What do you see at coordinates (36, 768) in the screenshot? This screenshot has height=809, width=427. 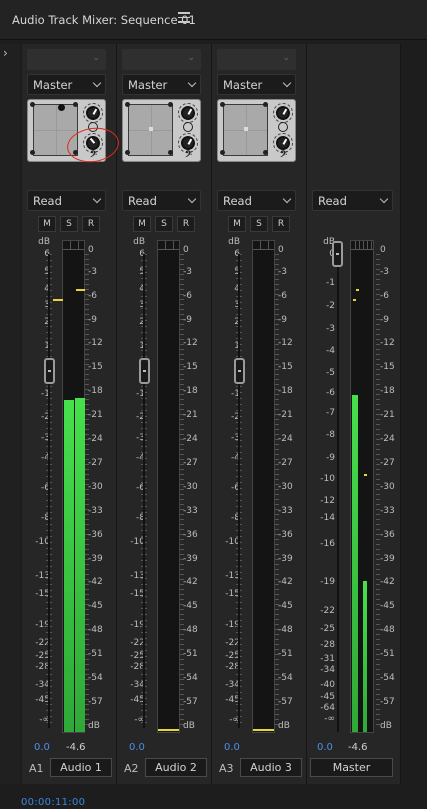 I see `track-id: A1` at bounding box center [36, 768].